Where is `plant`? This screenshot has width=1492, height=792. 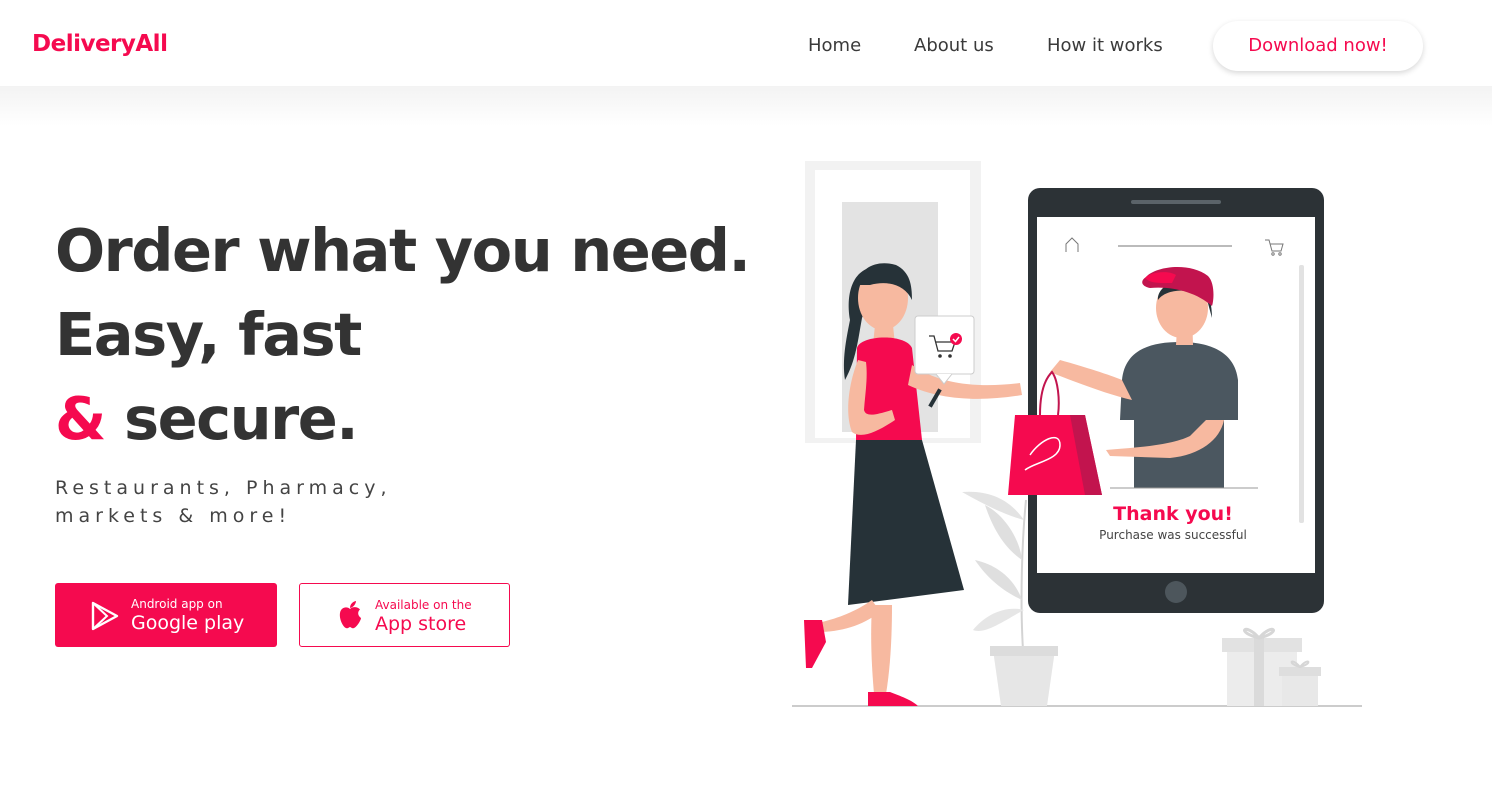
plant is located at coordinates (994, 571).